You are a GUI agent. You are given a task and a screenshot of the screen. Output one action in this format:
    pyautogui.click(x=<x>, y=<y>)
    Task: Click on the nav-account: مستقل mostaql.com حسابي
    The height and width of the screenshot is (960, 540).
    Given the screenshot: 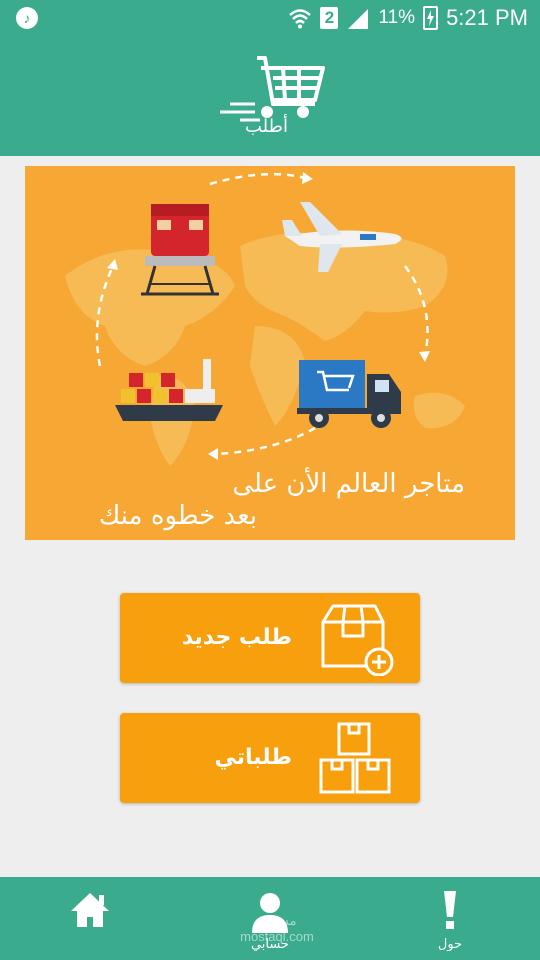 What is the action you would take?
    pyautogui.click(x=270, y=918)
    